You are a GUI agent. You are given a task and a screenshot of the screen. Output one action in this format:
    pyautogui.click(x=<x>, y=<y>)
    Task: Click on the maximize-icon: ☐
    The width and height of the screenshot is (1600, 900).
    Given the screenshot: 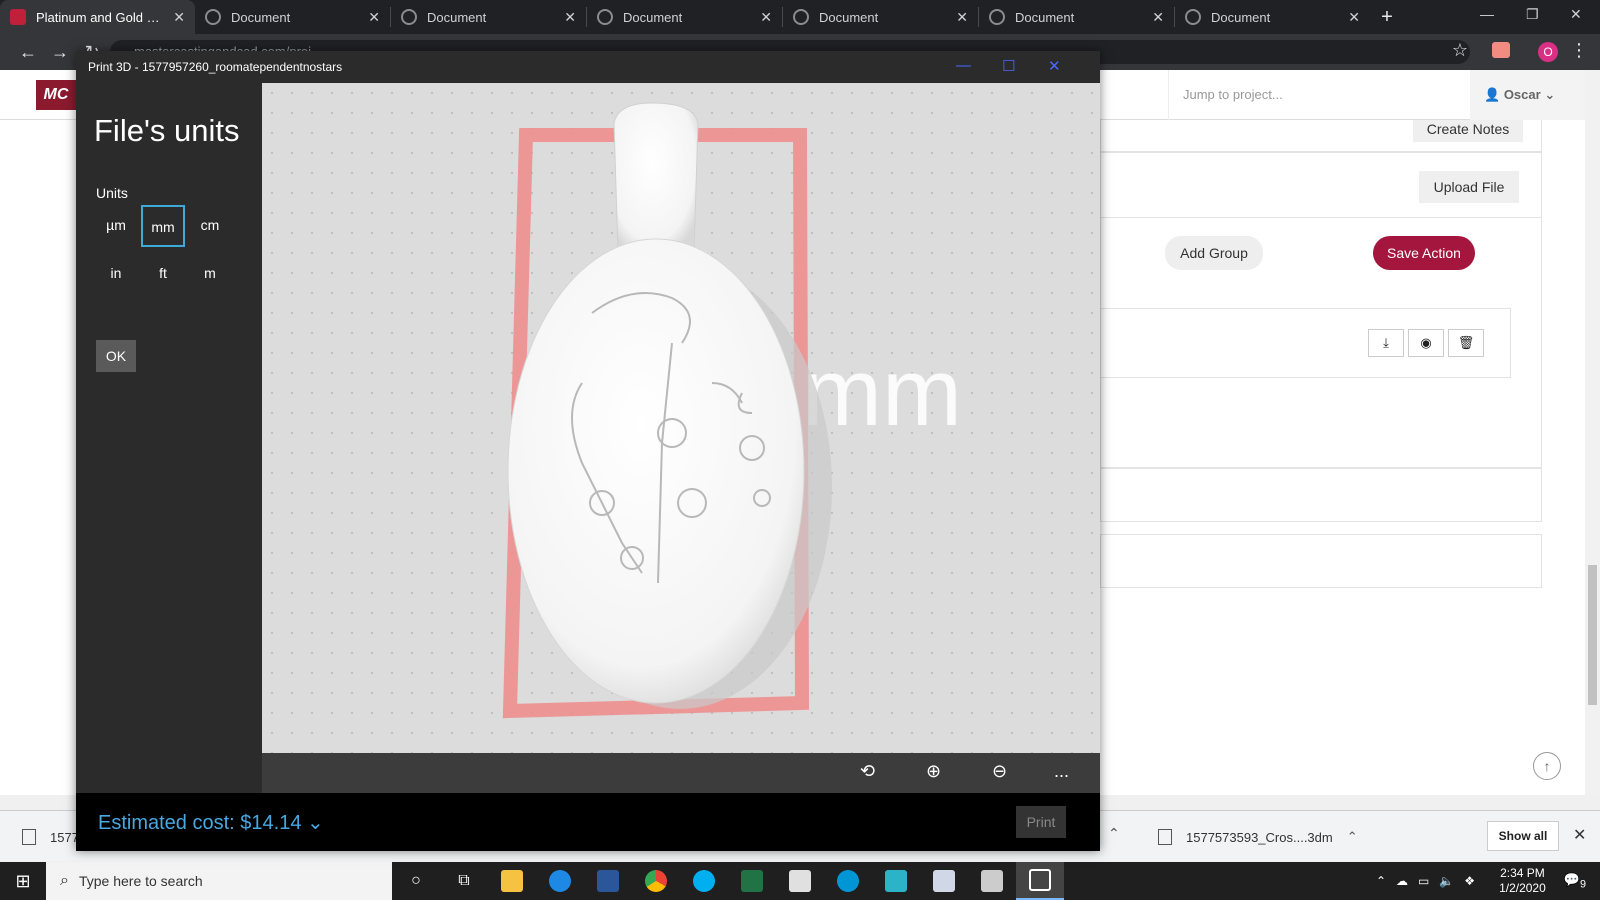 What is the action you would take?
    pyautogui.click(x=1008, y=66)
    